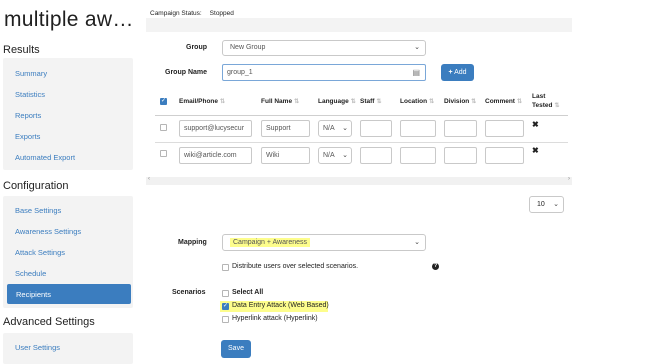 The width and height of the screenshot is (650, 364). Describe the element at coordinates (285, 128) in the screenshot. I see `row-name-input: Support` at that location.